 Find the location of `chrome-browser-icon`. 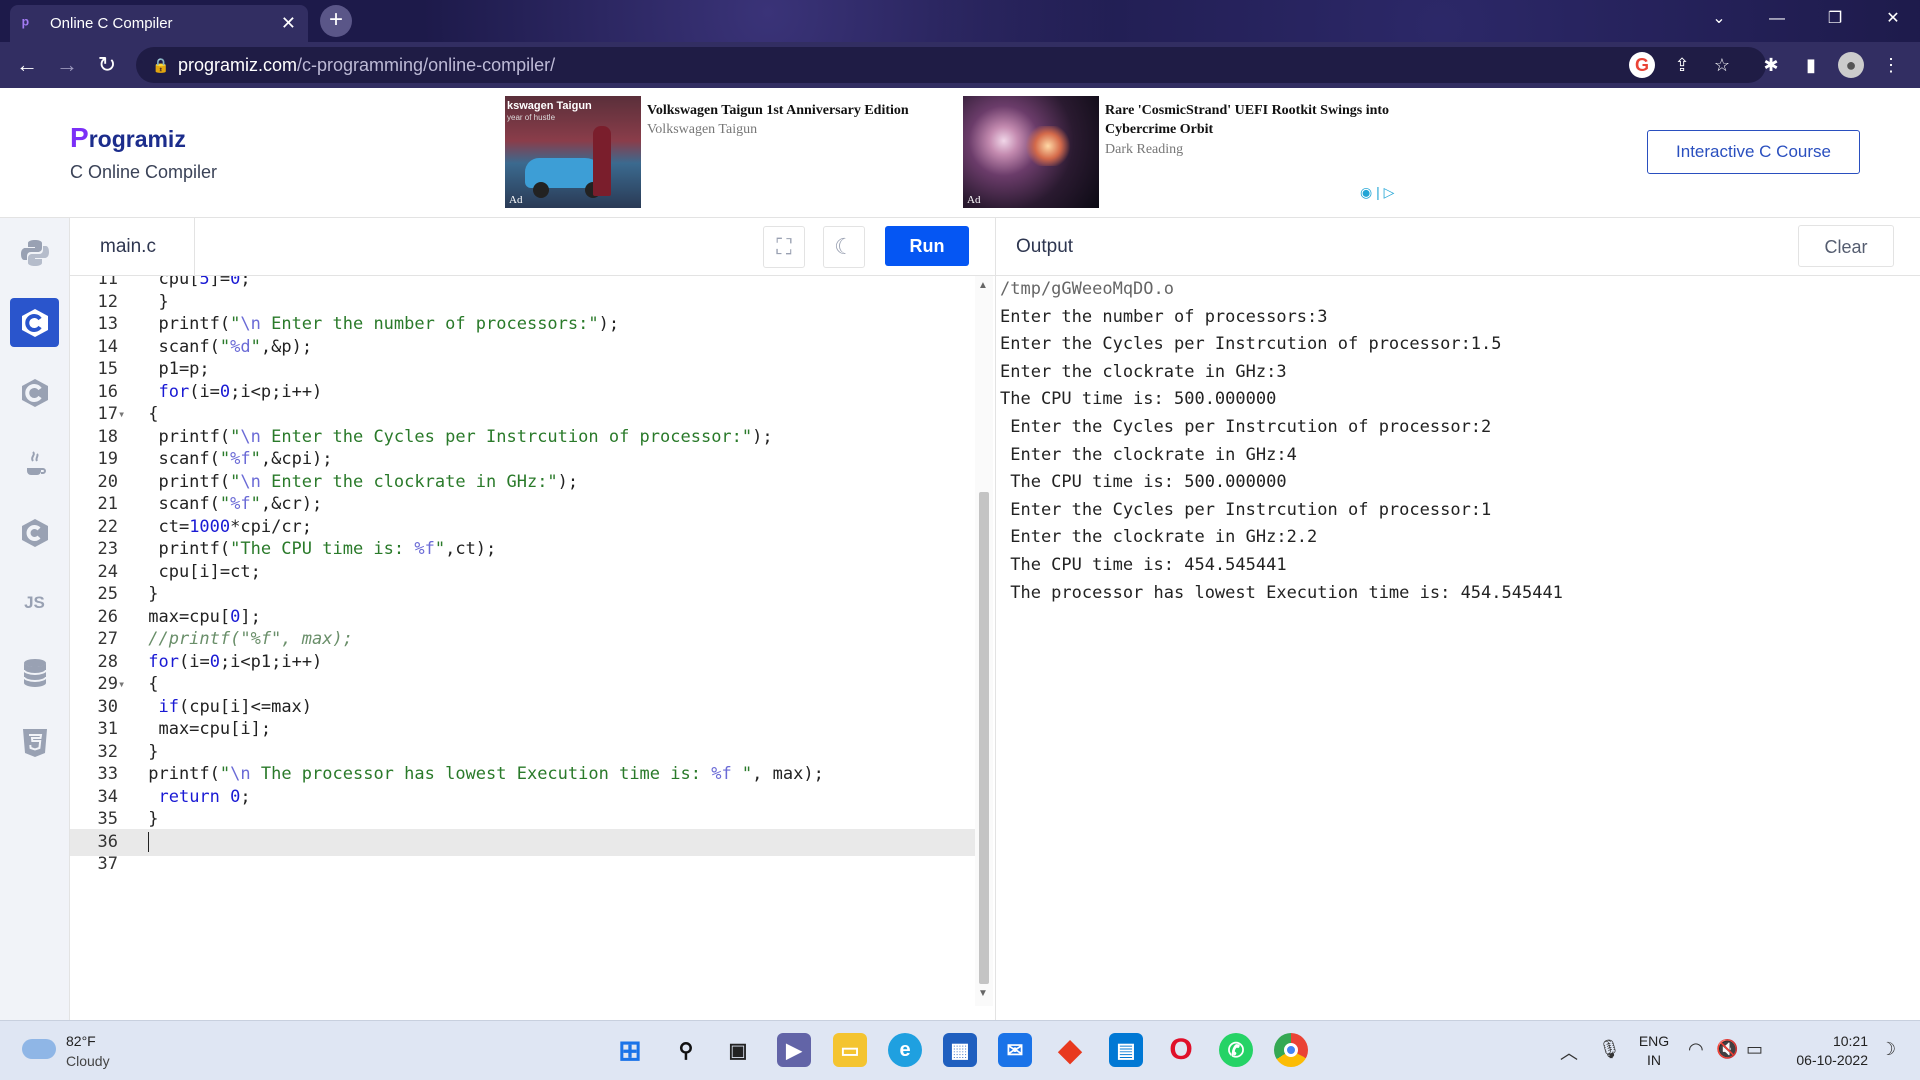

chrome-browser-icon is located at coordinates (1291, 1050).